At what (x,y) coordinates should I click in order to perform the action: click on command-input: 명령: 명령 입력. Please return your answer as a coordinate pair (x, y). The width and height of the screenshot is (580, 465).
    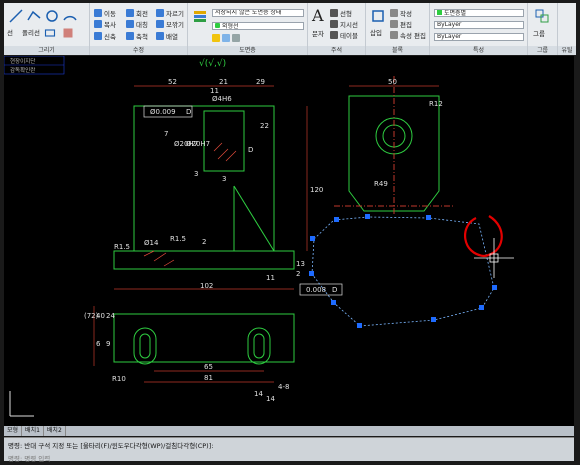
    Looking at the image, I should click on (289, 458).